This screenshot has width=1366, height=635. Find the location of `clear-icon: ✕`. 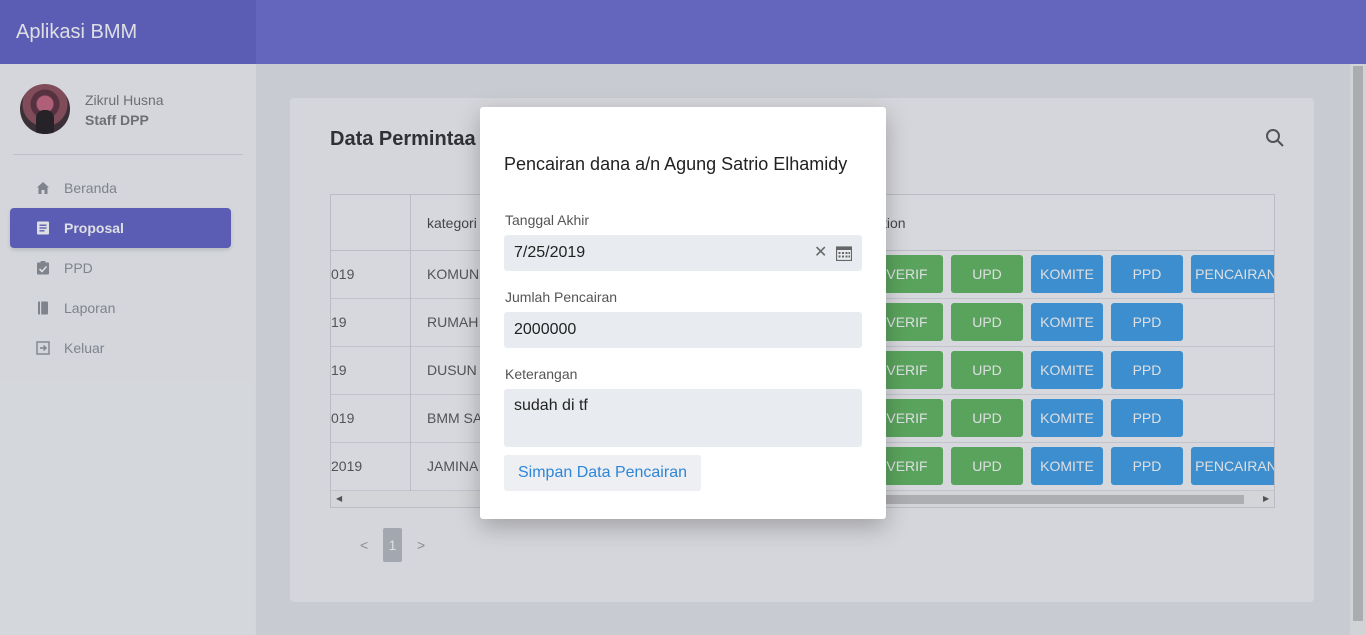

clear-icon: ✕ is located at coordinates (820, 253).